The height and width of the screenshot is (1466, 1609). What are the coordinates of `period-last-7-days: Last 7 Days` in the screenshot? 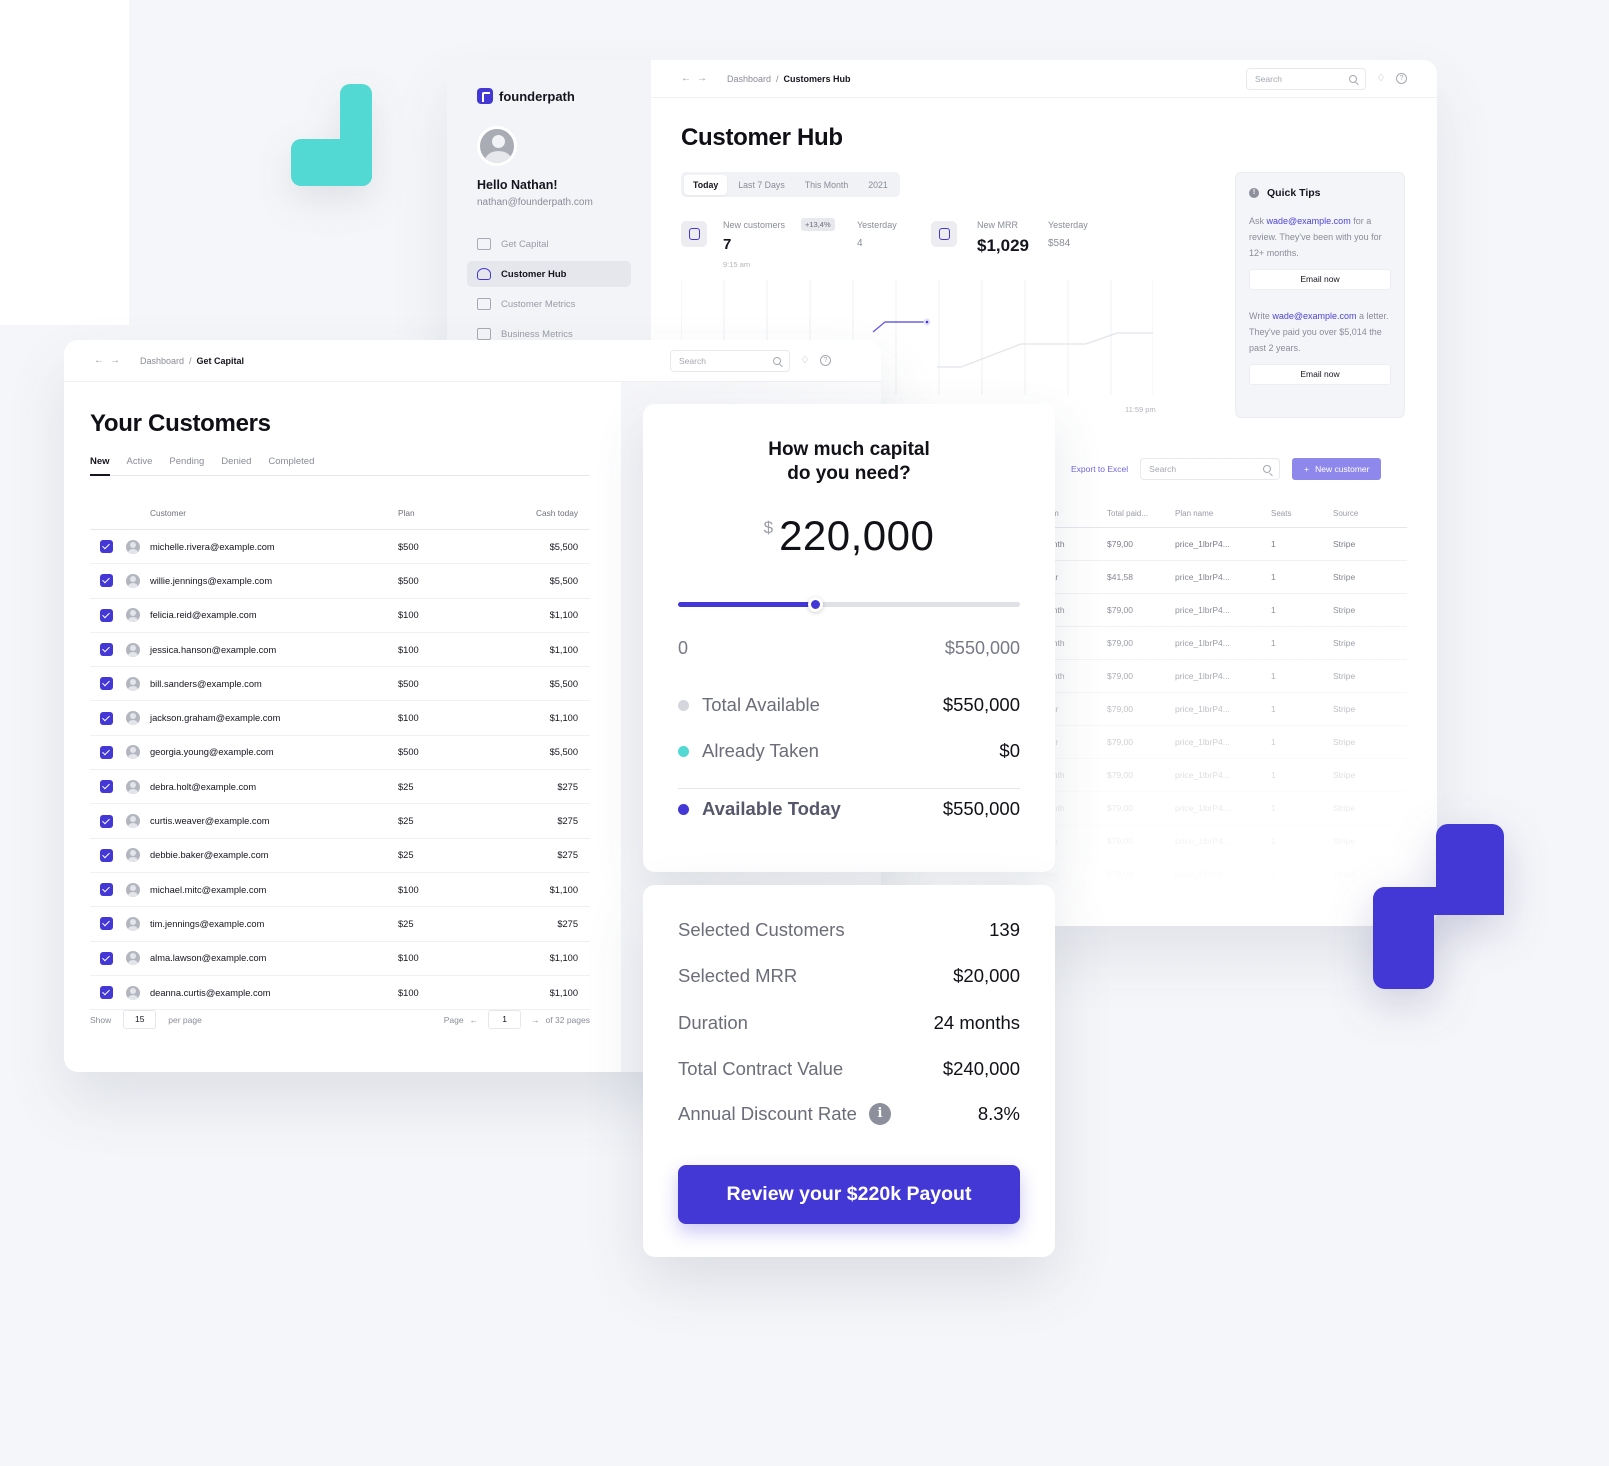 It's located at (761, 185).